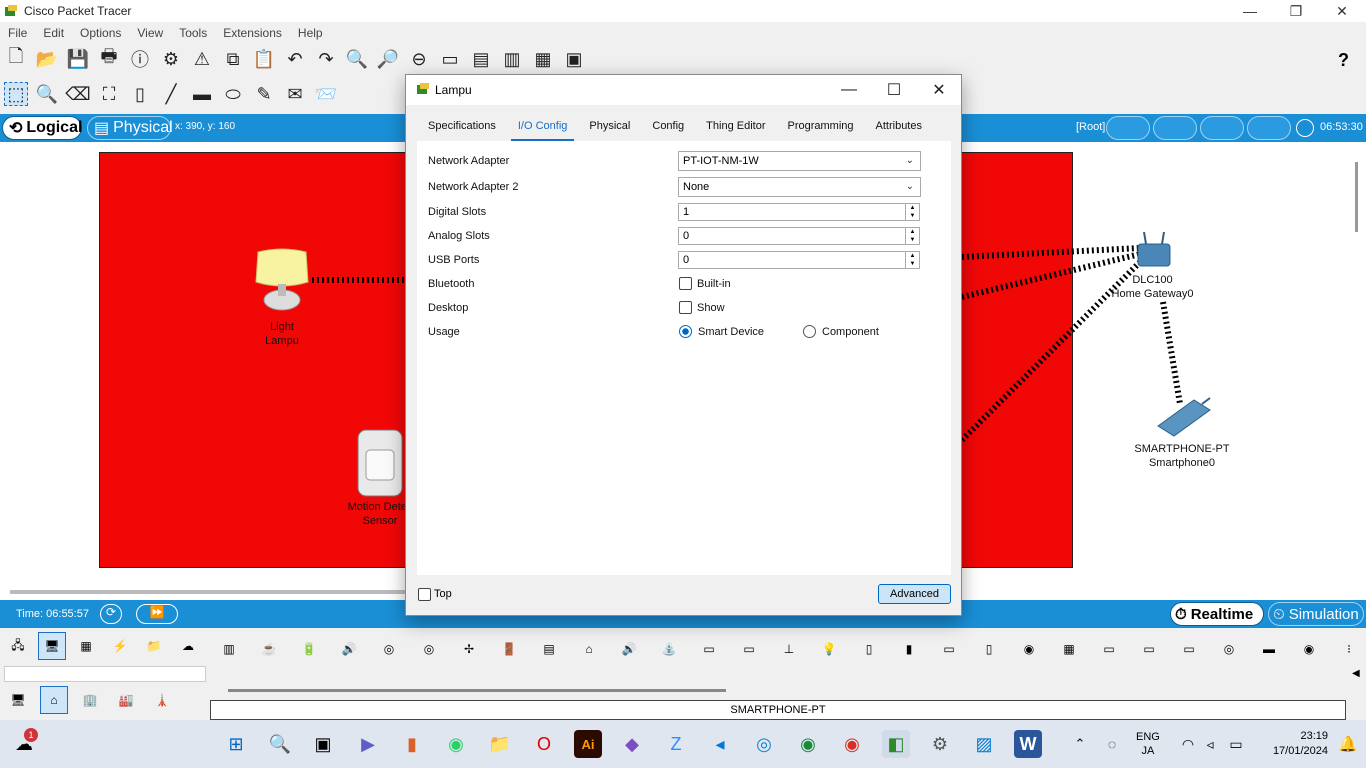 The height and width of the screenshot is (768, 1366). Describe the element at coordinates (909, 649) in the screenshot. I see `portable-speaker-icon: ▮` at that location.